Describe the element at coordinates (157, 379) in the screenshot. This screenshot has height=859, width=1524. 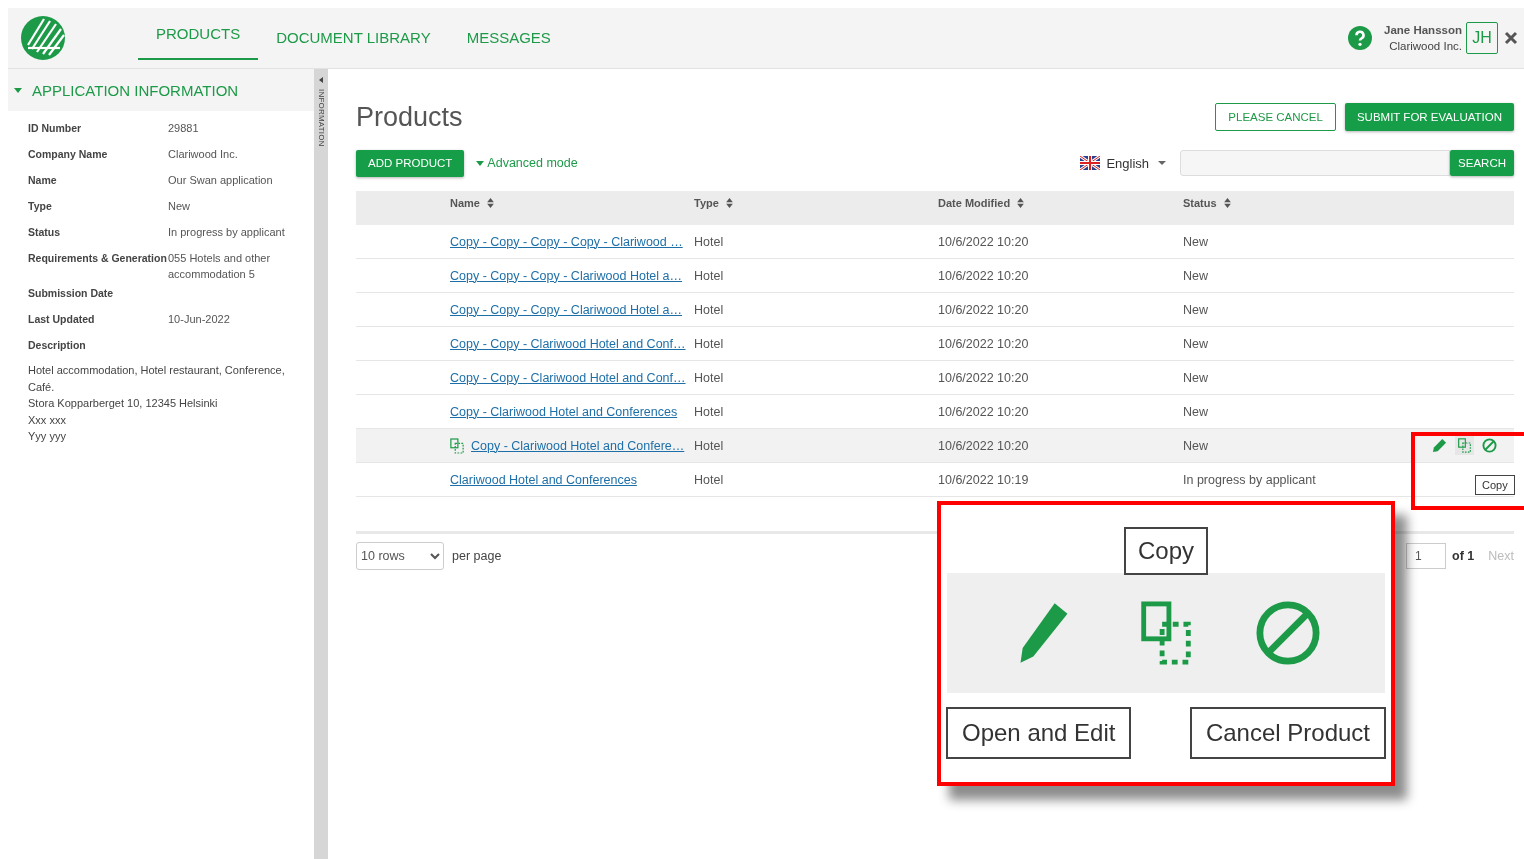
I see `description-text: Hotel accommodation, Hotel restaurant, Conference, Café.` at that location.